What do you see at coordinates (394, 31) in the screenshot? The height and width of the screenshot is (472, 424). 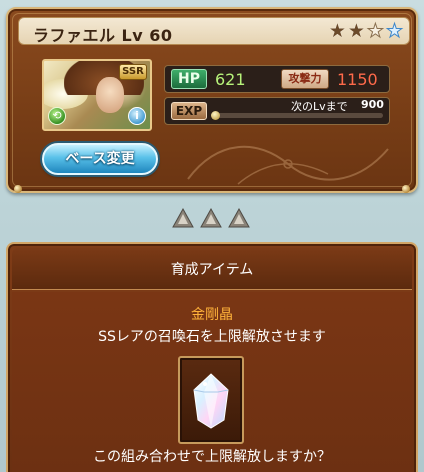 I see `star-blue-icon: ★` at bounding box center [394, 31].